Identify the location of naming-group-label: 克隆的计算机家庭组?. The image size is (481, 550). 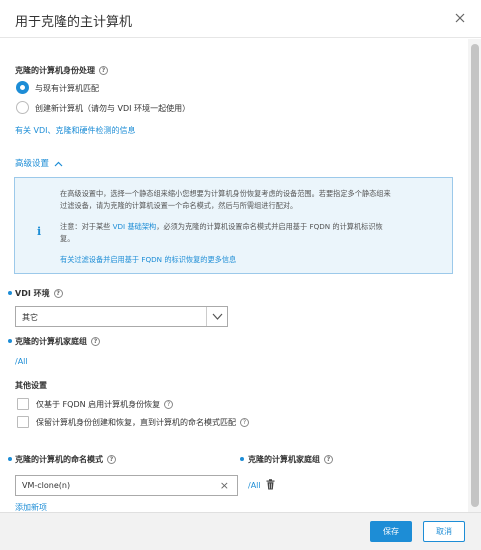
(290, 459).